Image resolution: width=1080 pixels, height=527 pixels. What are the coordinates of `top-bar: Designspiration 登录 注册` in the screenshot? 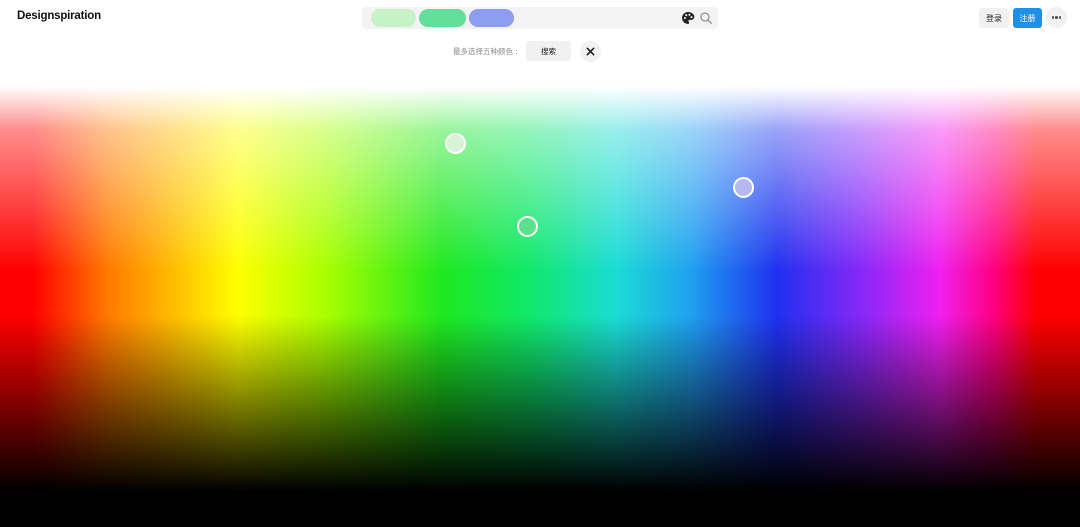 It's located at (540, 18).